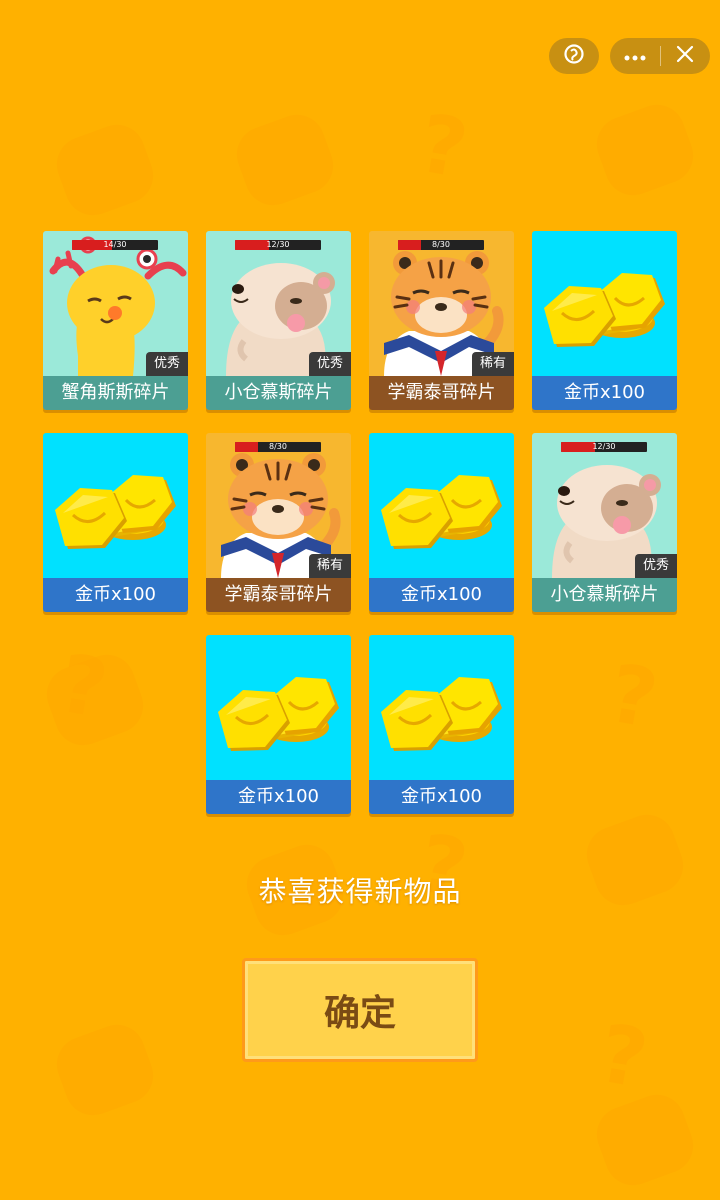  I want to click on fragment-progress-text: 14/30, so click(115, 244).